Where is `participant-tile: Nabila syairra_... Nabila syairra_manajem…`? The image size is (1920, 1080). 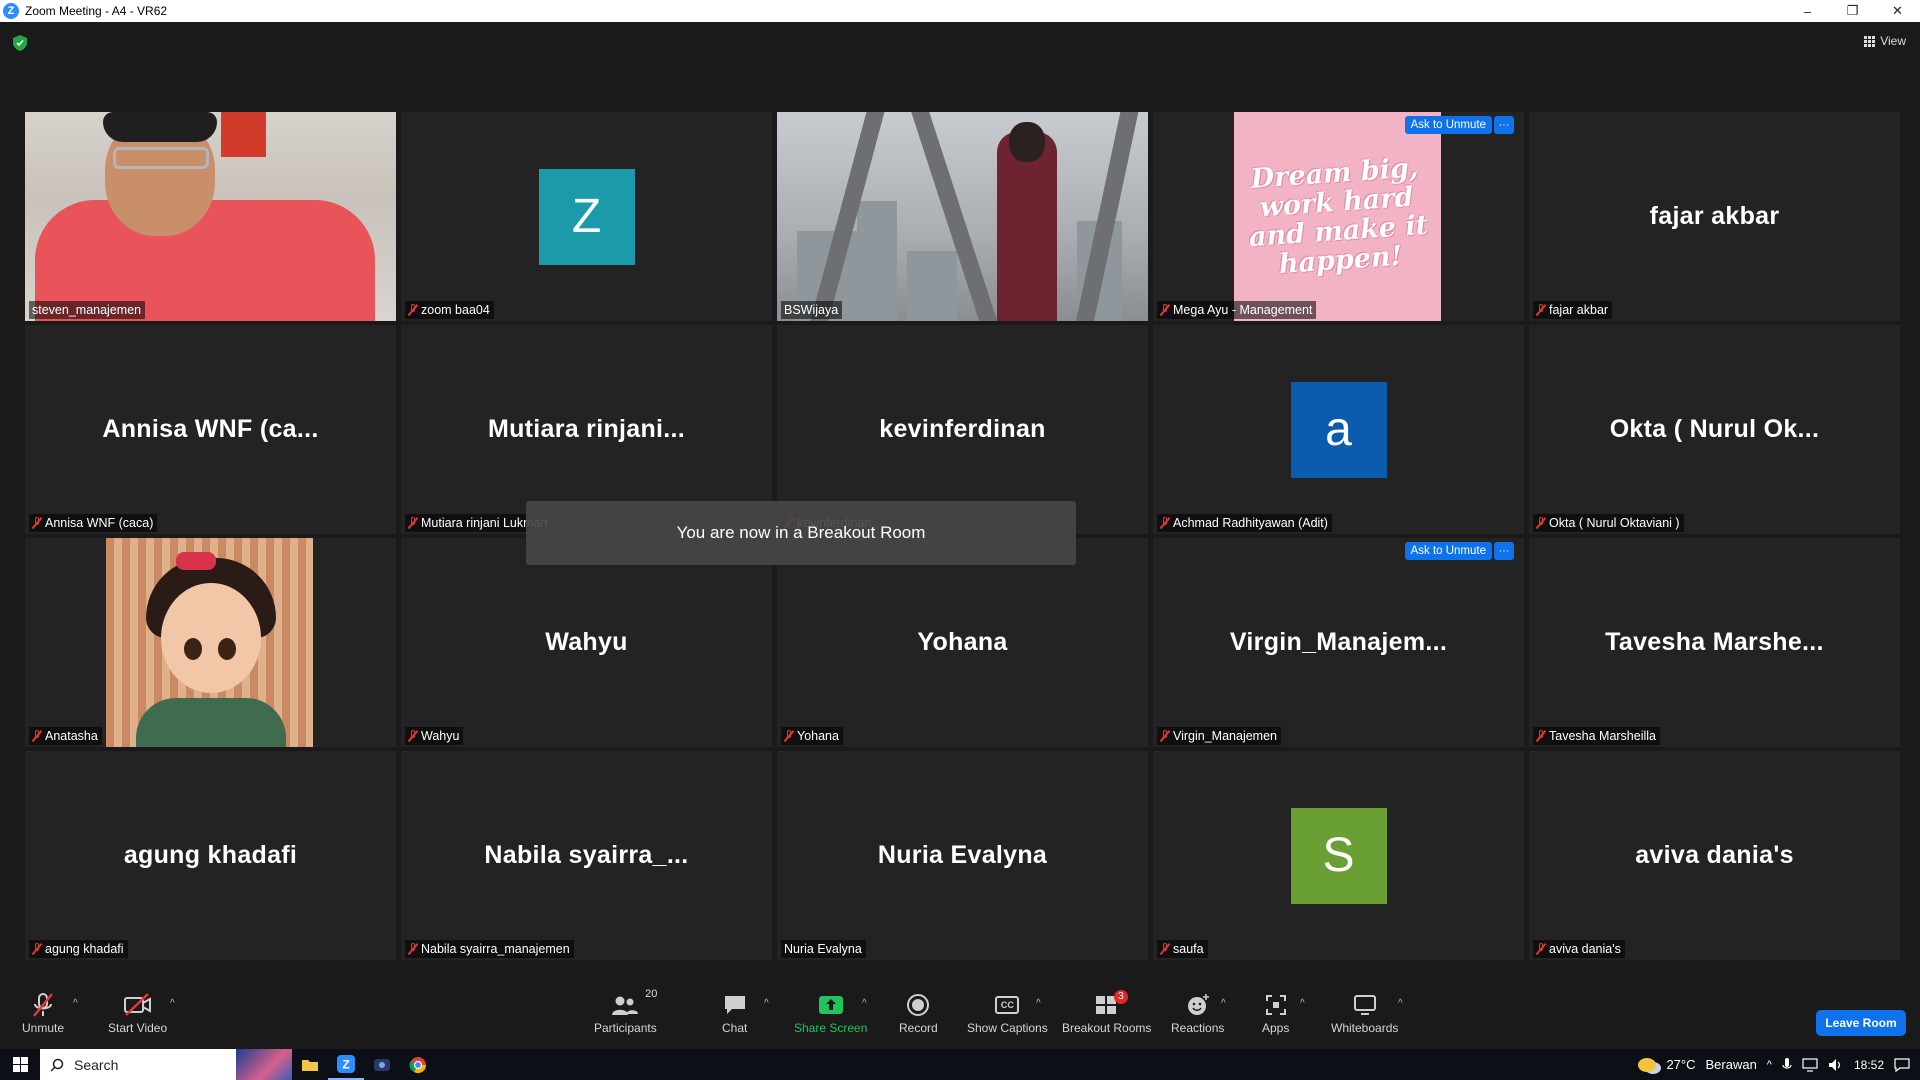 participant-tile: Nabila syairra_... Nabila syairra_manajem… is located at coordinates (586, 855).